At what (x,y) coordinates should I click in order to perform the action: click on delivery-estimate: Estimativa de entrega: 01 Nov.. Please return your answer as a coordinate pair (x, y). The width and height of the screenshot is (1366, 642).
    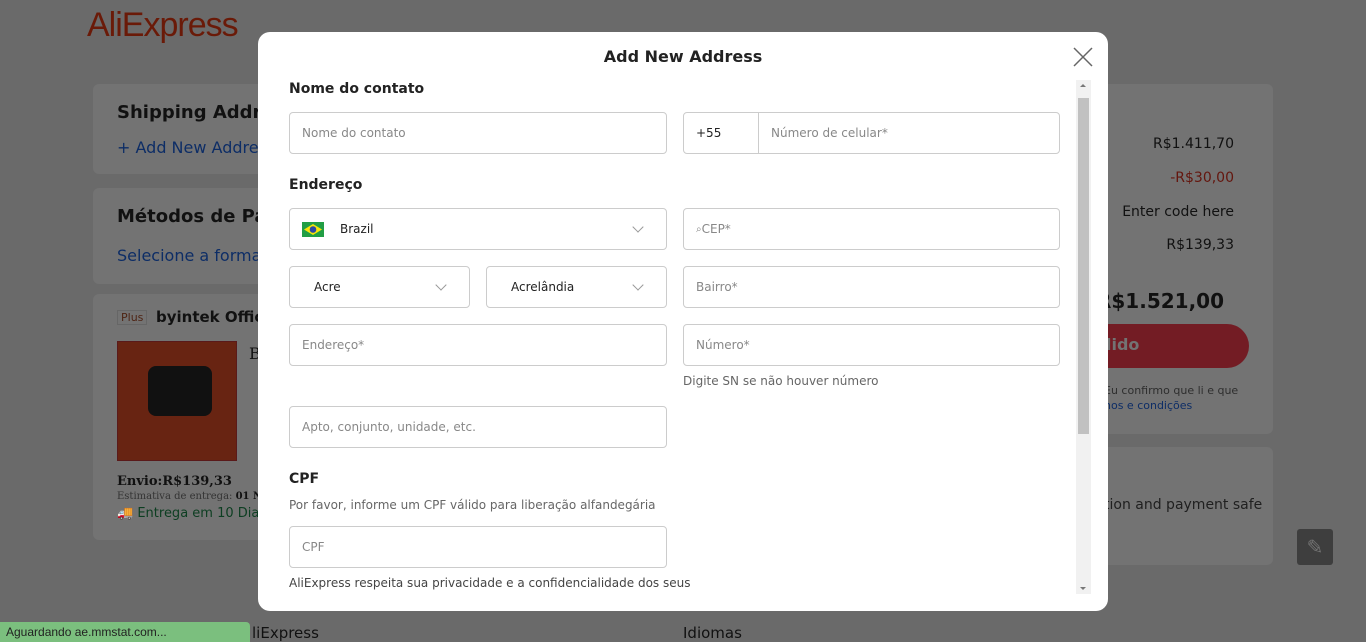
    Looking at the image, I should click on (197, 496).